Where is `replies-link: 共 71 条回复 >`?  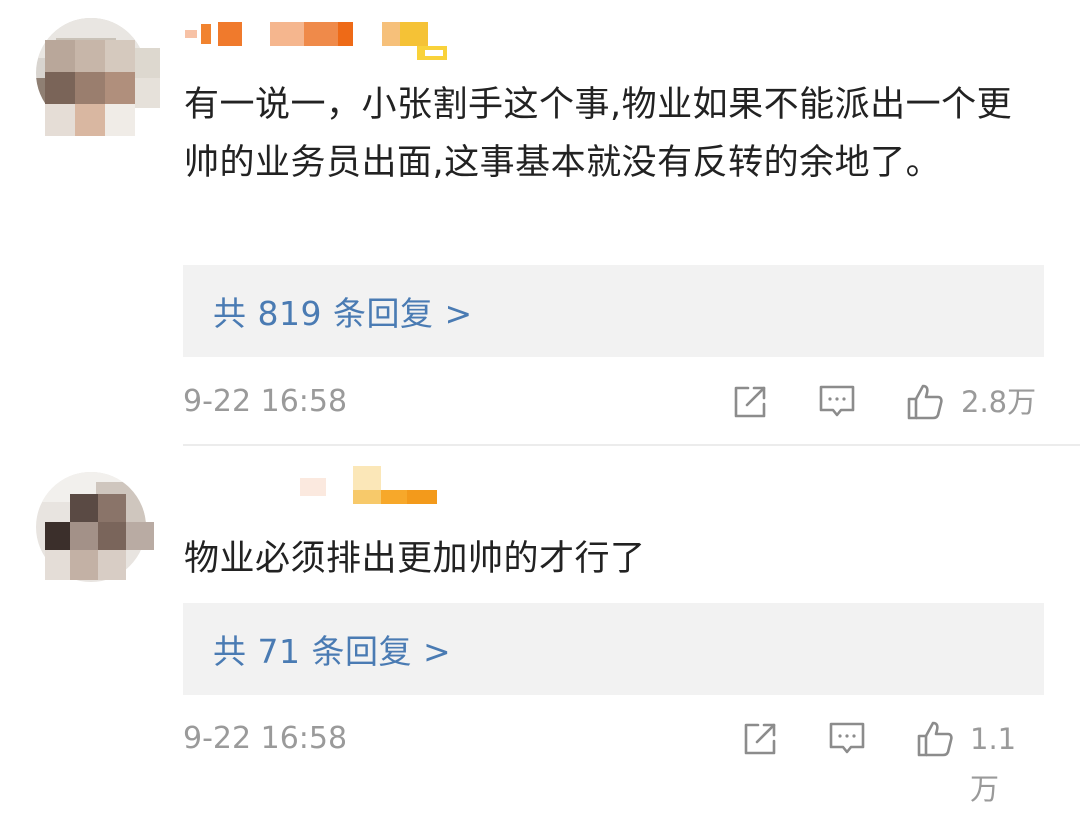
replies-link: 共 71 条回复 > is located at coordinates (613, 649).